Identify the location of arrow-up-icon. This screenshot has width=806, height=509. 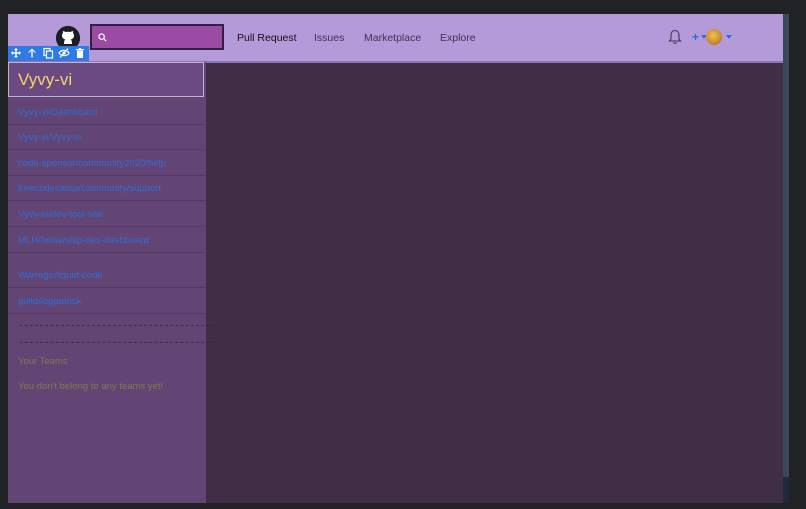
(32, 53).